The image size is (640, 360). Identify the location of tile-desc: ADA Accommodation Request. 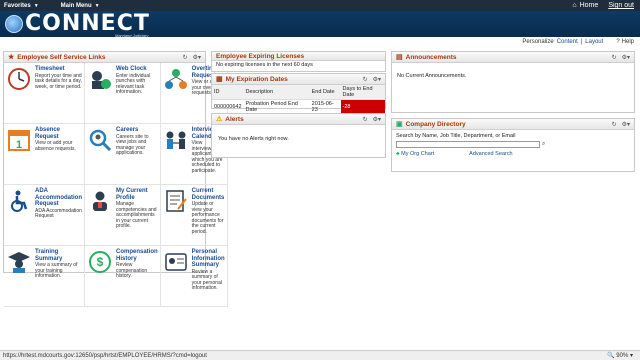
(58, 213).